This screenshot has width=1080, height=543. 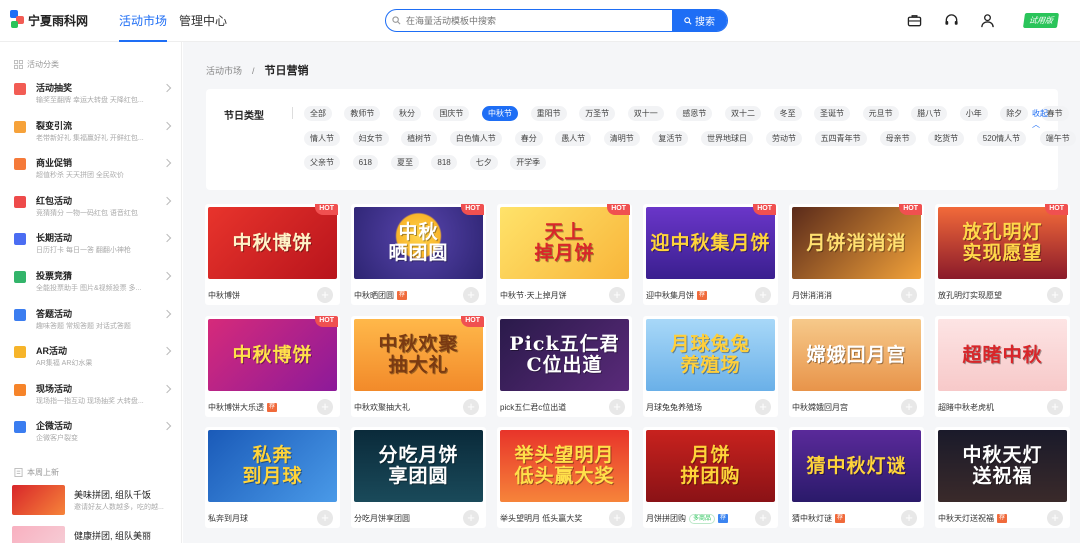 What do you see at coordinates (444, 162) in the screenshot?
I see `filter-chip: 818` at bounding box center [444, 162].